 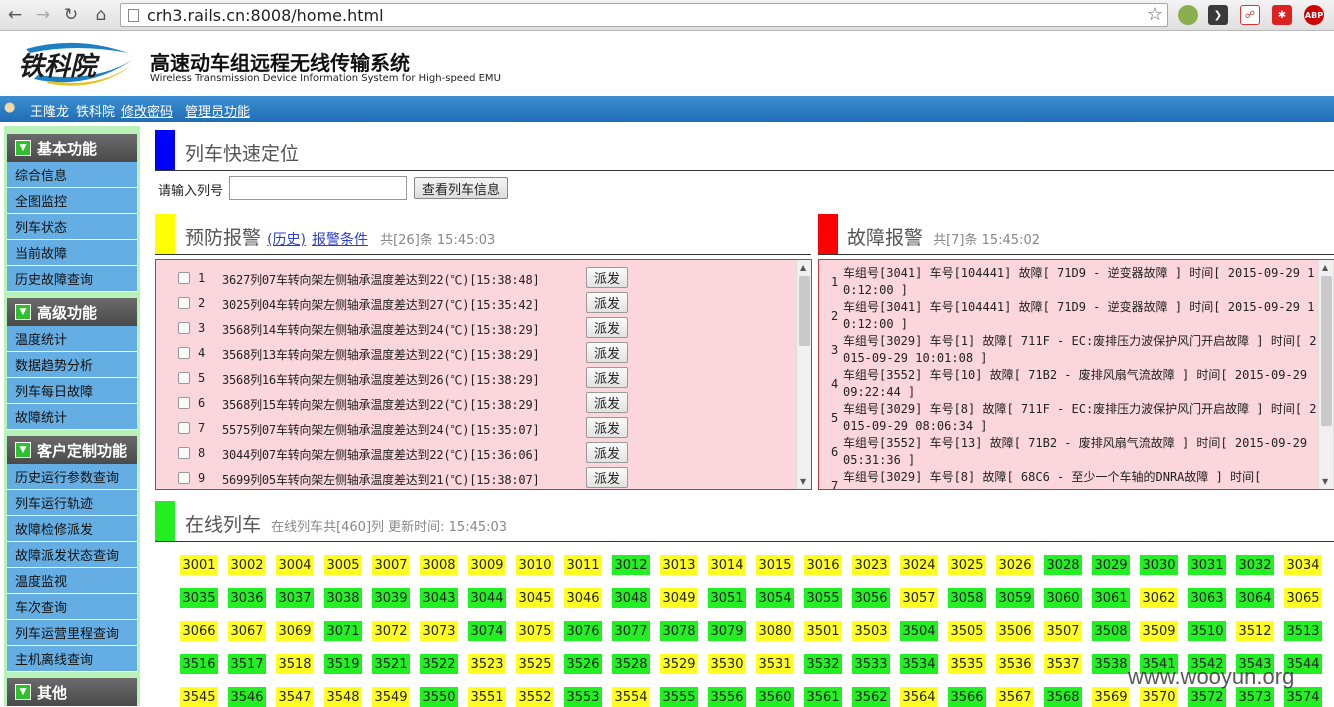 I want to click on train-badge: 3073, so click(x=439, y=631).